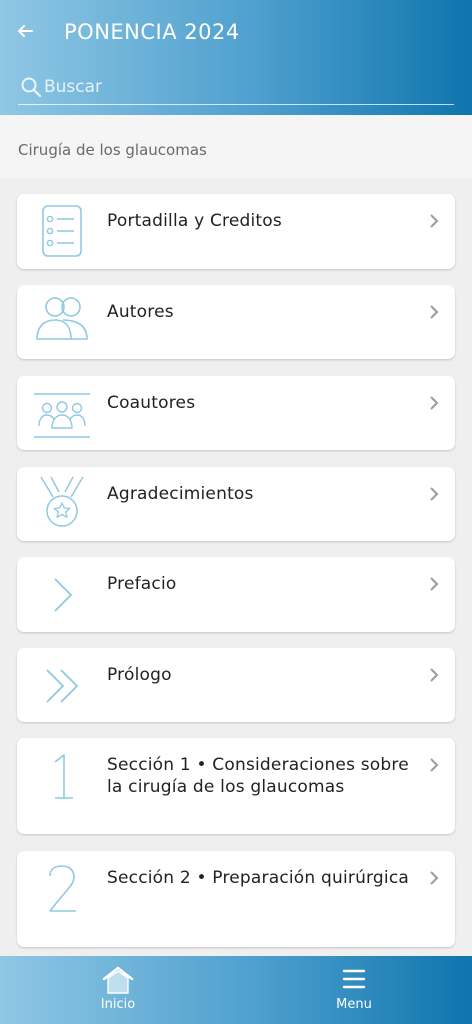  I want to click on hamburger-menu-icon, so click(354, 979).